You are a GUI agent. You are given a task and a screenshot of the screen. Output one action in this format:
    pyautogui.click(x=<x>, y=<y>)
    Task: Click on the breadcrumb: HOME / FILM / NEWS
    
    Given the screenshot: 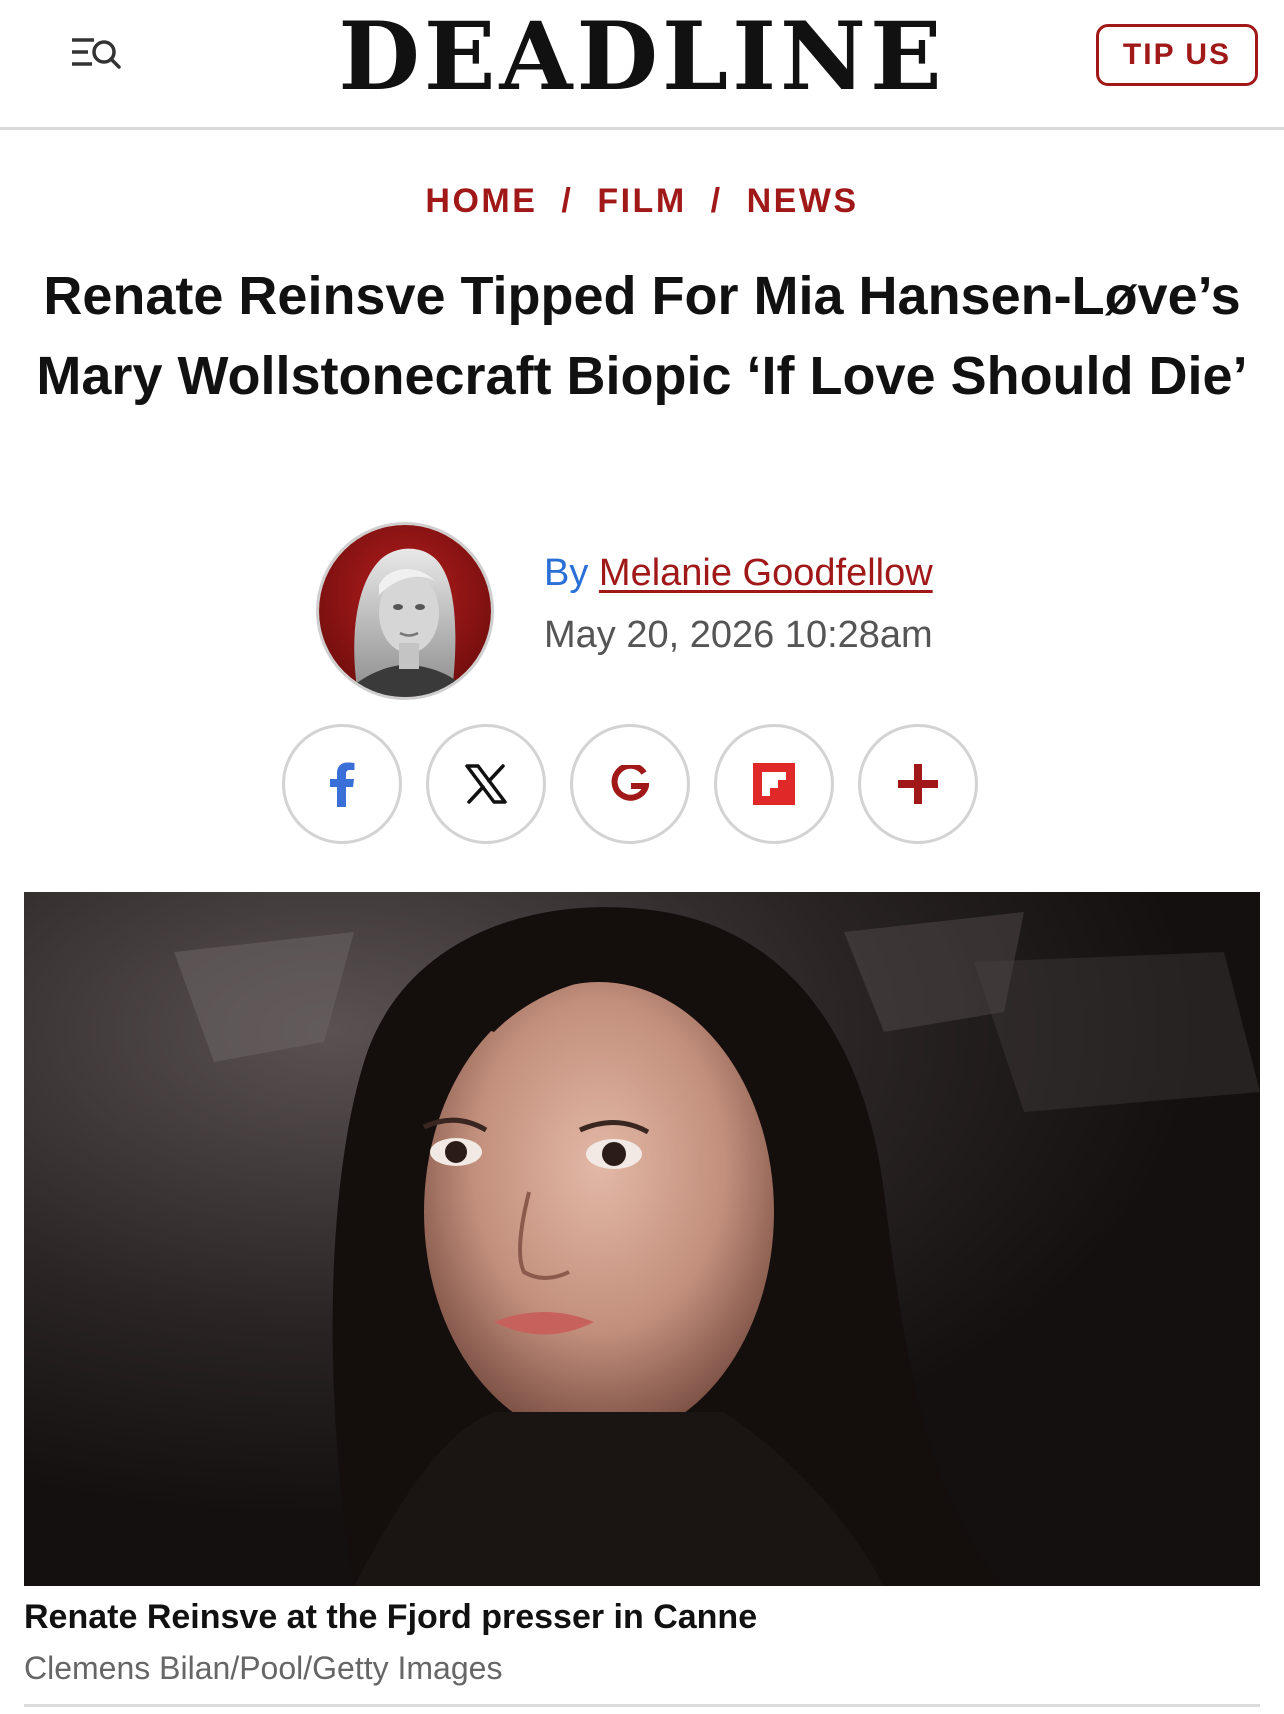 What is the action you would take?
    pyautogui.click(x=642, y=201)
    